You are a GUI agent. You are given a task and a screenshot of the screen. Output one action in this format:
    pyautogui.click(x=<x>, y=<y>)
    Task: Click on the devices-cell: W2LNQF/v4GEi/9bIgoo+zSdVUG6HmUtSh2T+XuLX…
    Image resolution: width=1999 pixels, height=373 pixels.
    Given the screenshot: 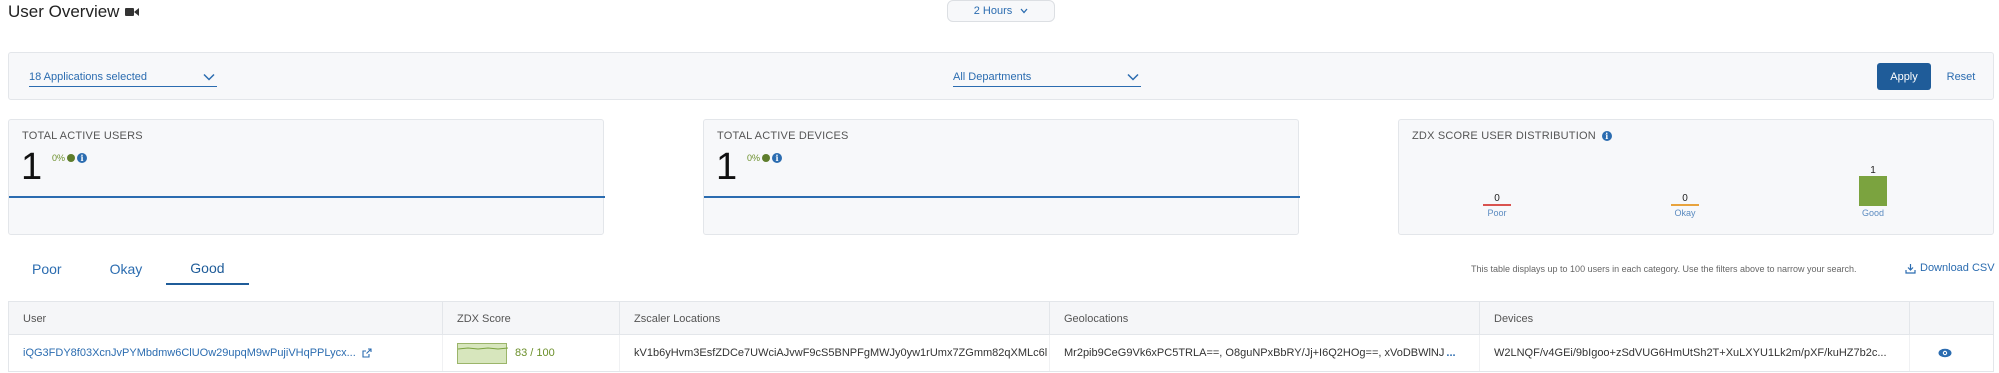 What is the action you would take?
    pyautogui.click(x=1695, y=353)
    